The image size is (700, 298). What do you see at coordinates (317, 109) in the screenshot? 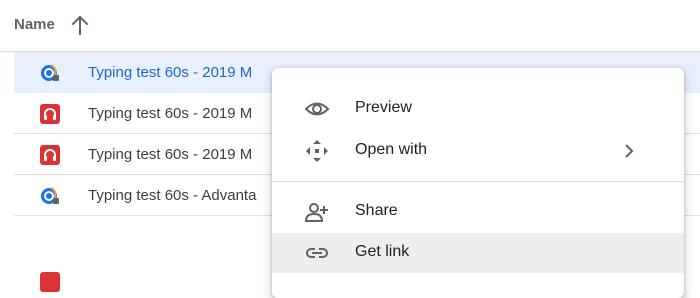
I see `eye-icon` at bounding box center [317, 109].